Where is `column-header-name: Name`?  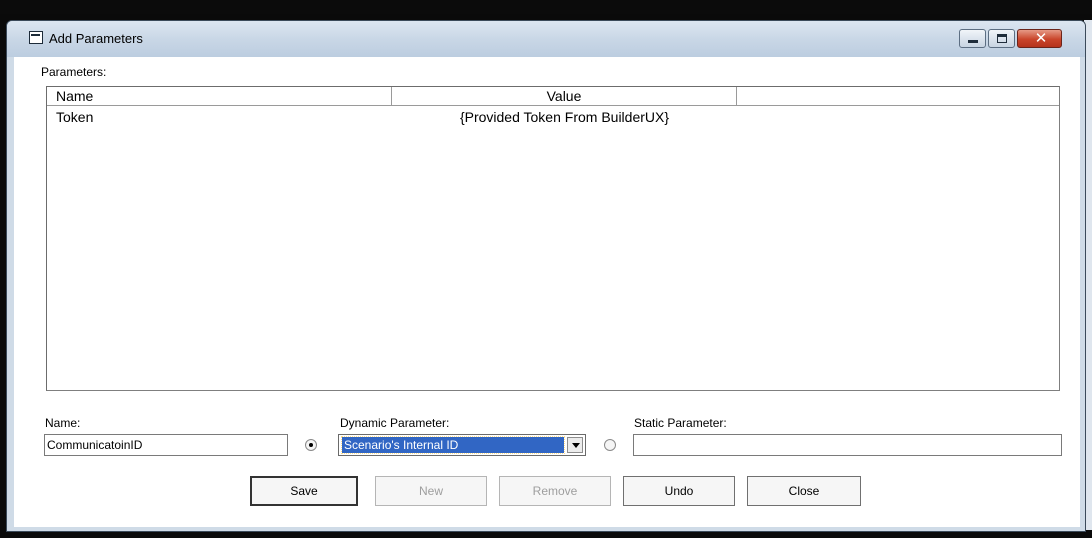
column-header-name: Name is located at coordinates (219, 96).